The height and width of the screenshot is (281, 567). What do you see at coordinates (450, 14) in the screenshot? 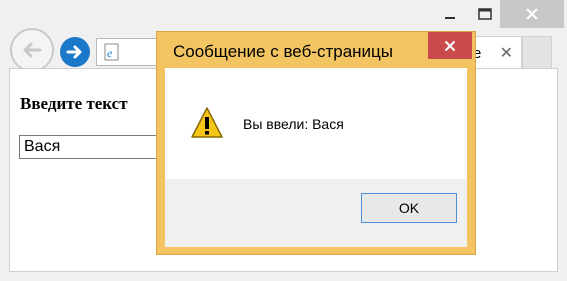
I see `minimize-button` at bounding box center [450, 14].